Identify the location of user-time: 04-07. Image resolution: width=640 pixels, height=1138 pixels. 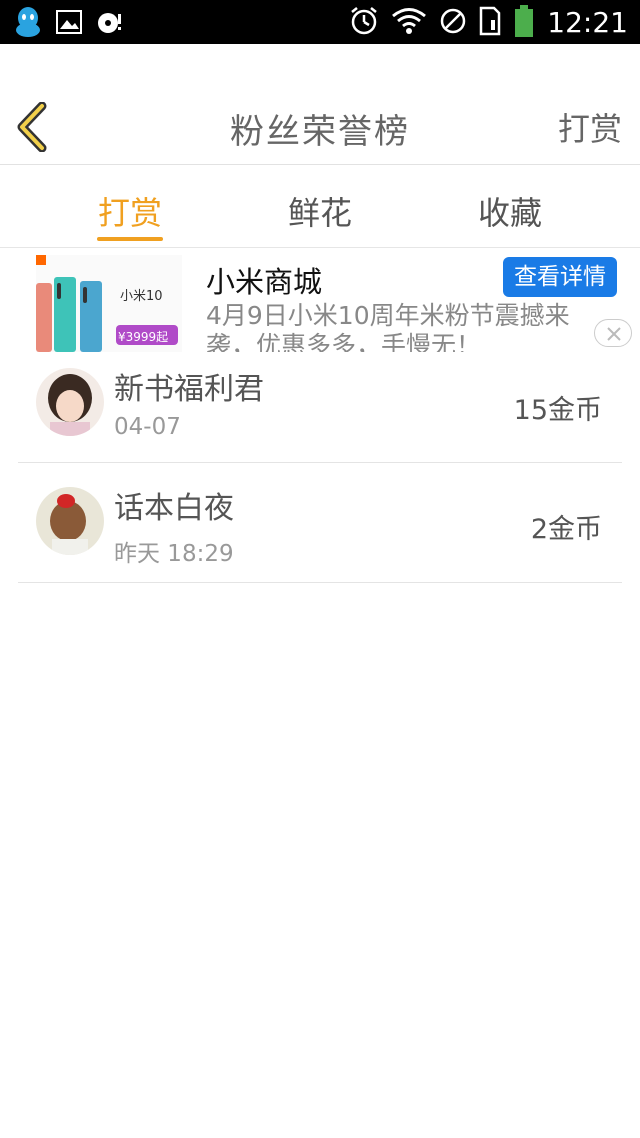
(147, 427).